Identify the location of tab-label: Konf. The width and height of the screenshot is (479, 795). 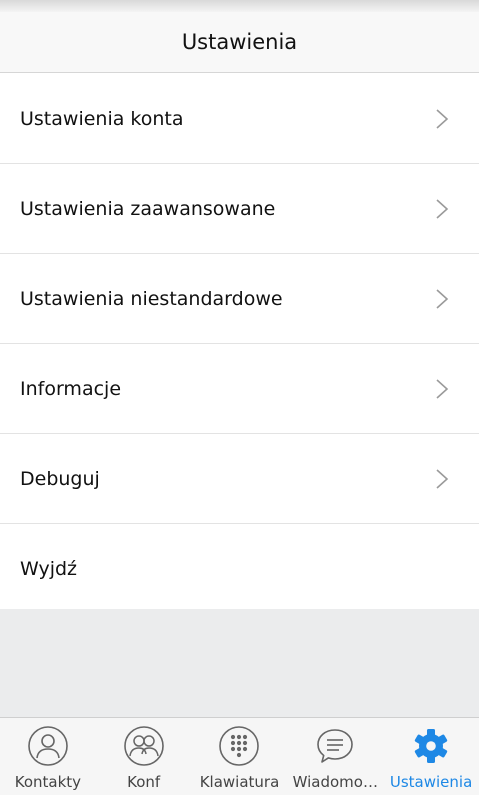
(144, 782).